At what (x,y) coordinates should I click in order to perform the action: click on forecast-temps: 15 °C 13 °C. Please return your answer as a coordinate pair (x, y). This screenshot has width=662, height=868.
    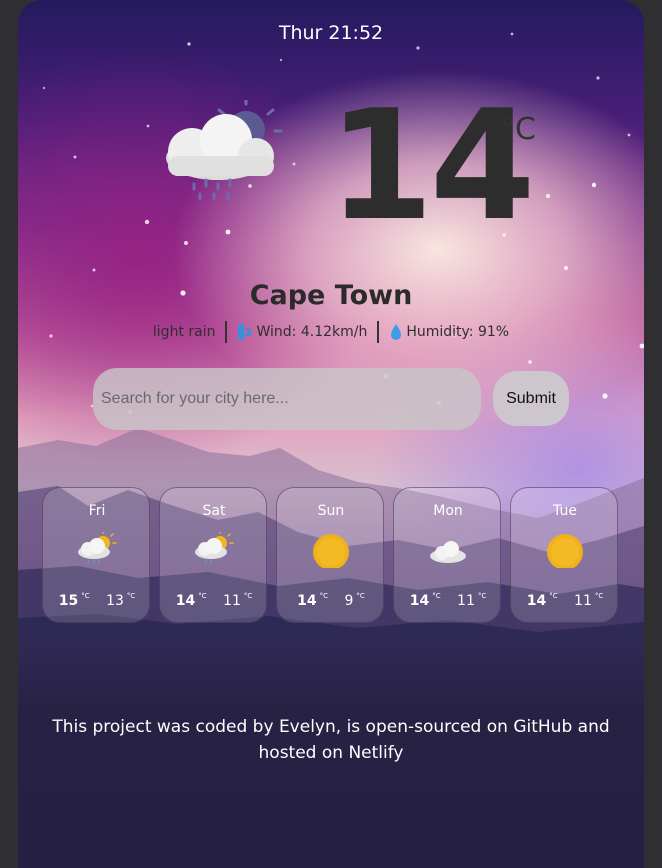
    Looking at the image, I should click on (97, 600).